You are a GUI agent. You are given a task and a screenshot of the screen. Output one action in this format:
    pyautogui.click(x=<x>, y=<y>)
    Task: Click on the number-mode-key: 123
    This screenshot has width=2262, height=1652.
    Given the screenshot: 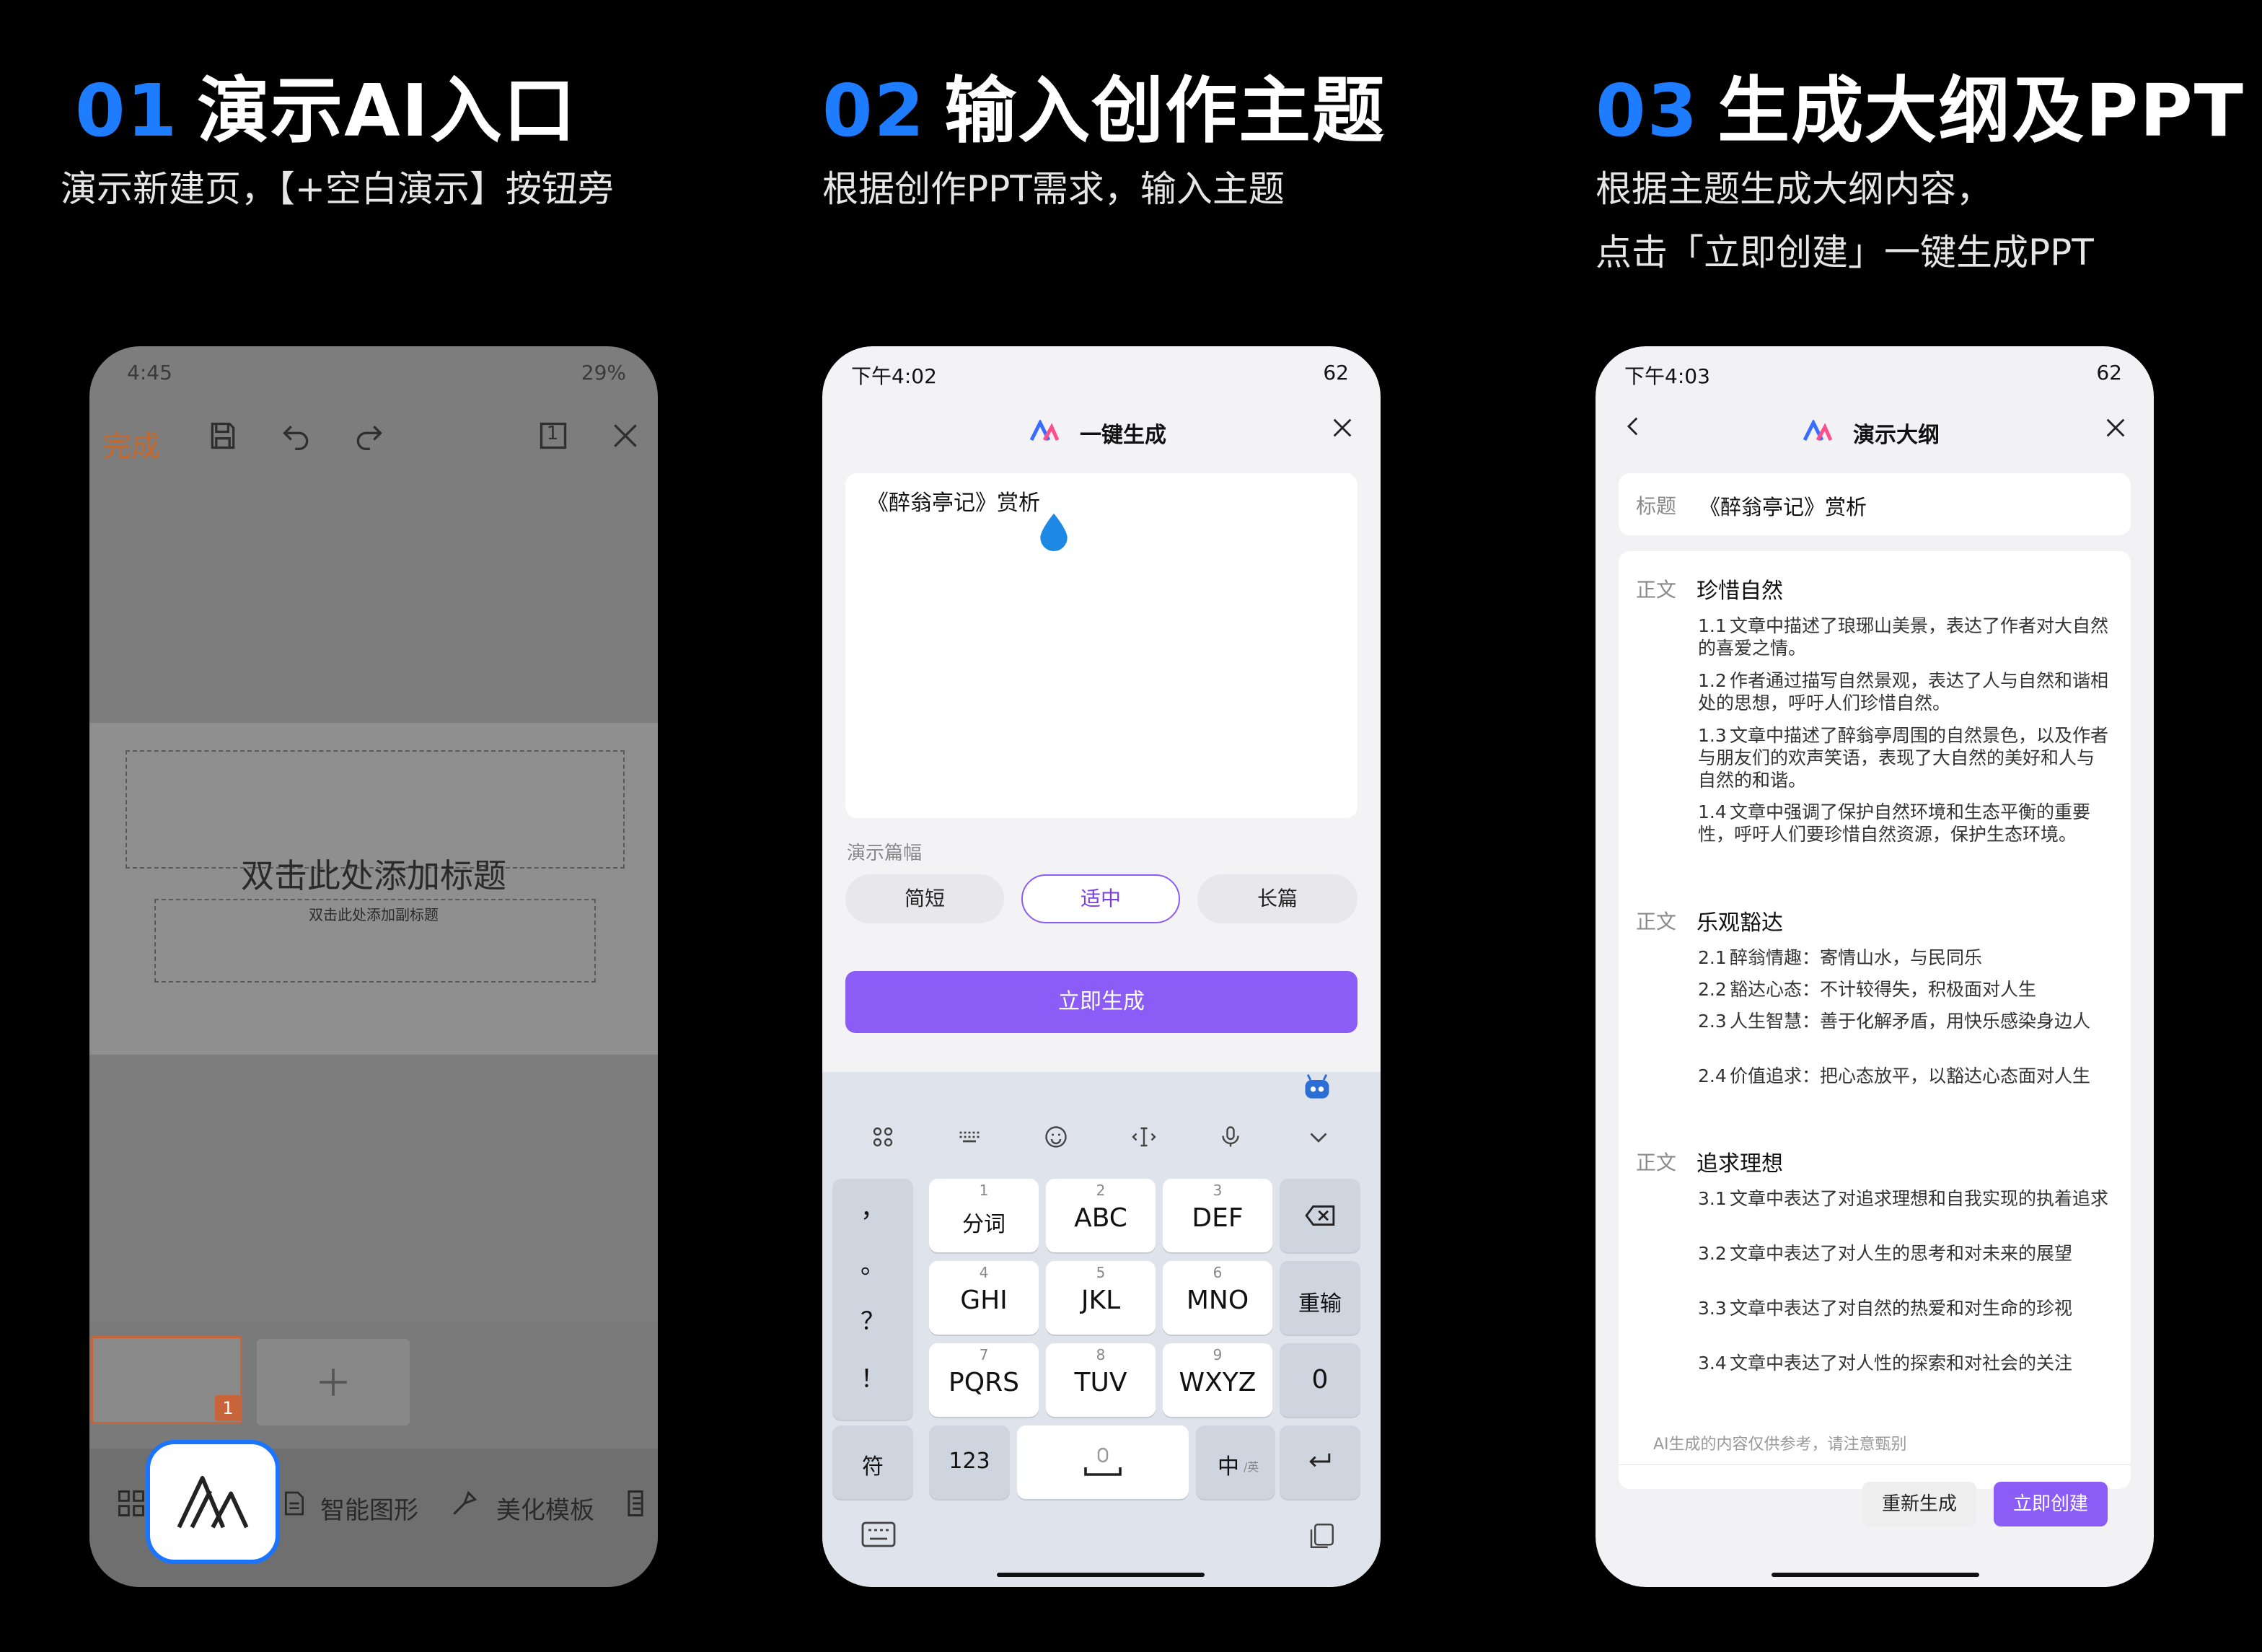 What is the action you would take?
    pyautogui.click(x=969, y=1462)
    